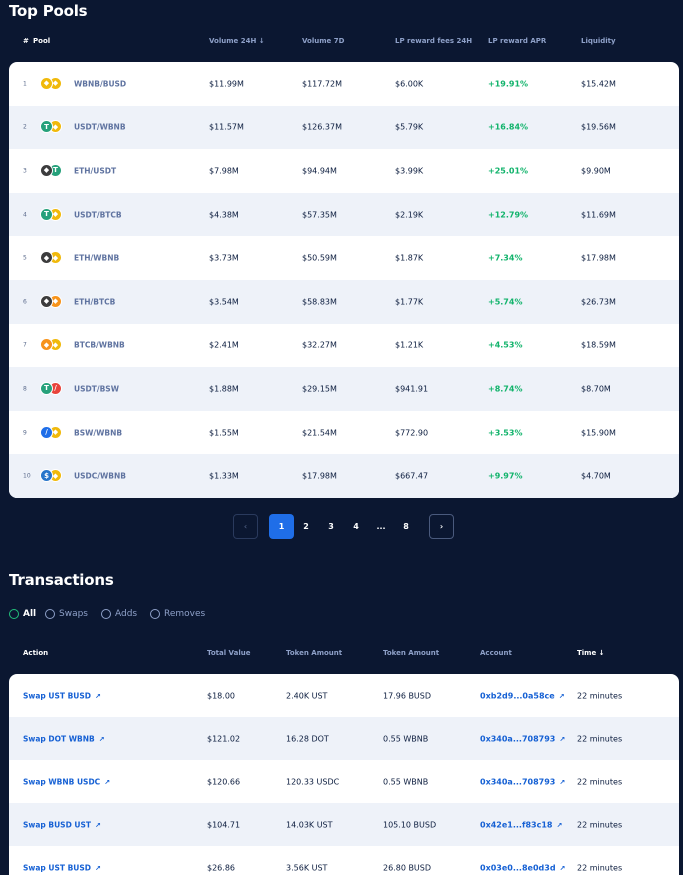 Image resolution: width=683 pixels, height=875 pixels. What do you see at coordinates (591, 653) in the screenshot?
I see `col-header-time: Time ↓` at bounding box center [591, 653].